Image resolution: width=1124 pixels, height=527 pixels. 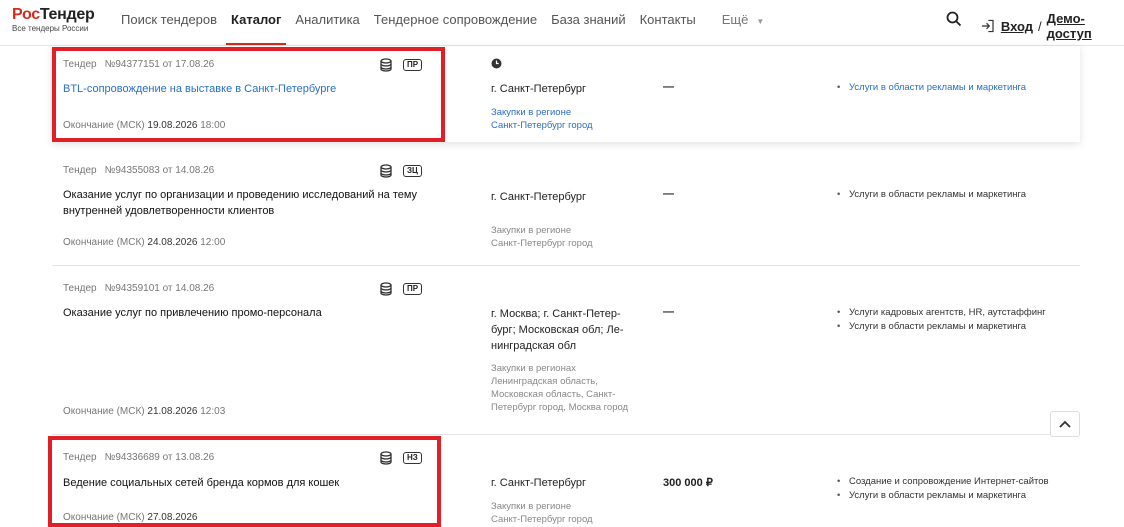 What do you see at coordinates (455, 21) in the screenshot?
I see `nav-tender-support: Тендерное сопровождение` at bounding box center [455, 21].